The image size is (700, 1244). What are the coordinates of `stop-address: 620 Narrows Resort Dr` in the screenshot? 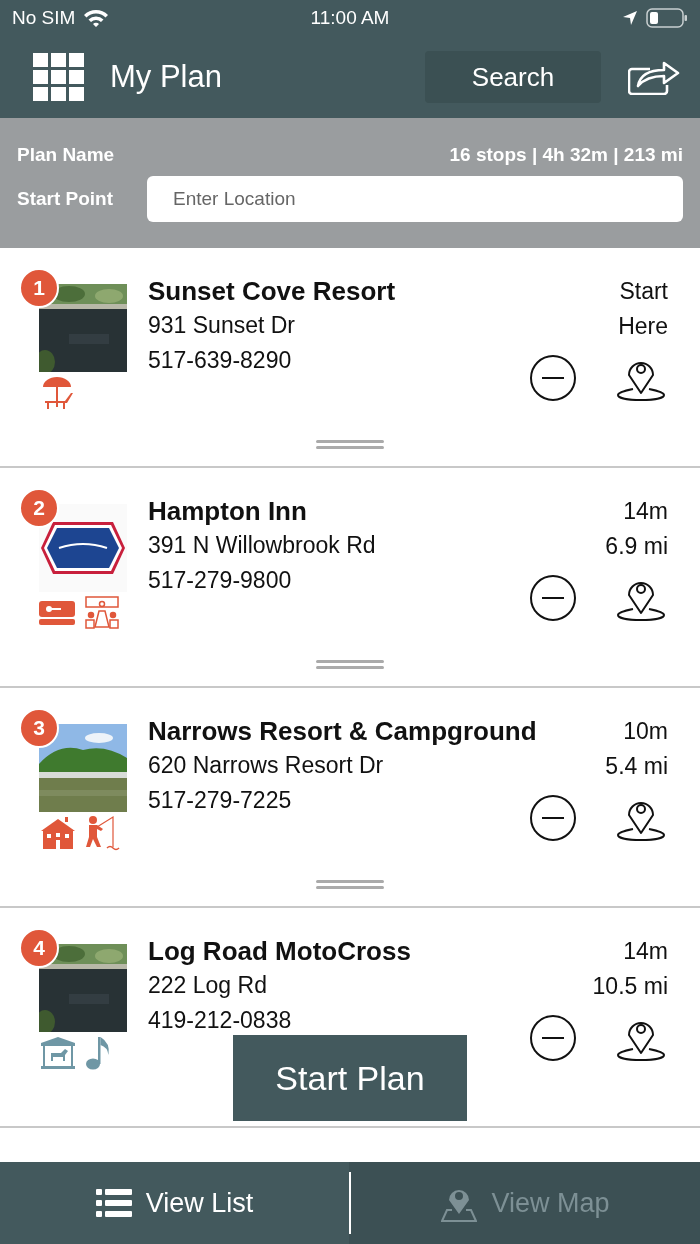 It's located at (266, 765).